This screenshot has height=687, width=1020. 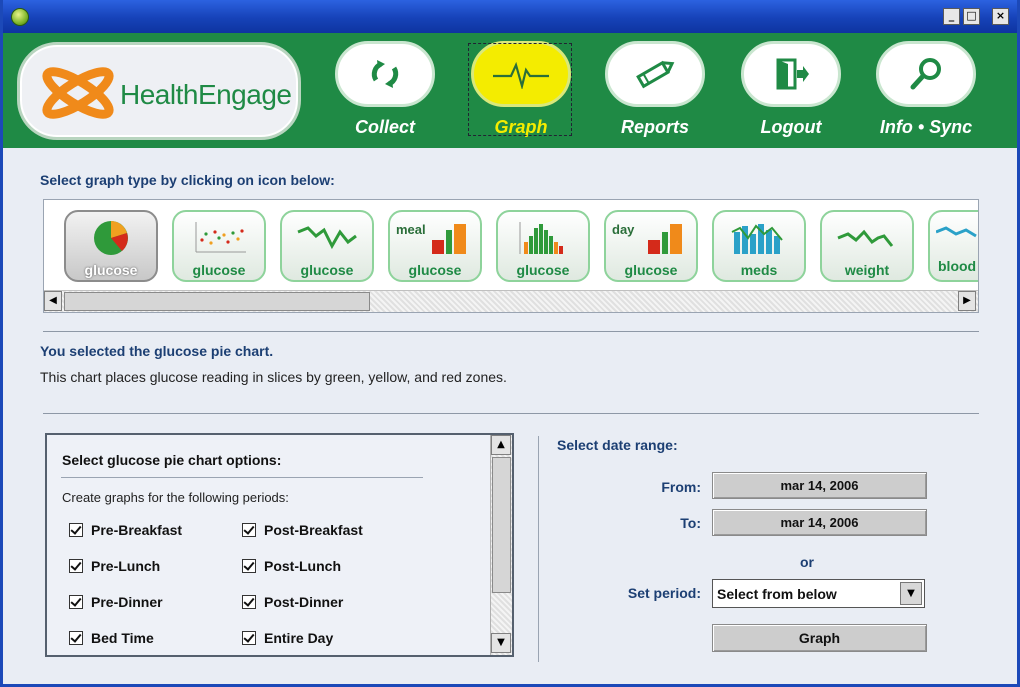 I want to click on scroll-down-icon: ▼, so click(x=501, y=642).